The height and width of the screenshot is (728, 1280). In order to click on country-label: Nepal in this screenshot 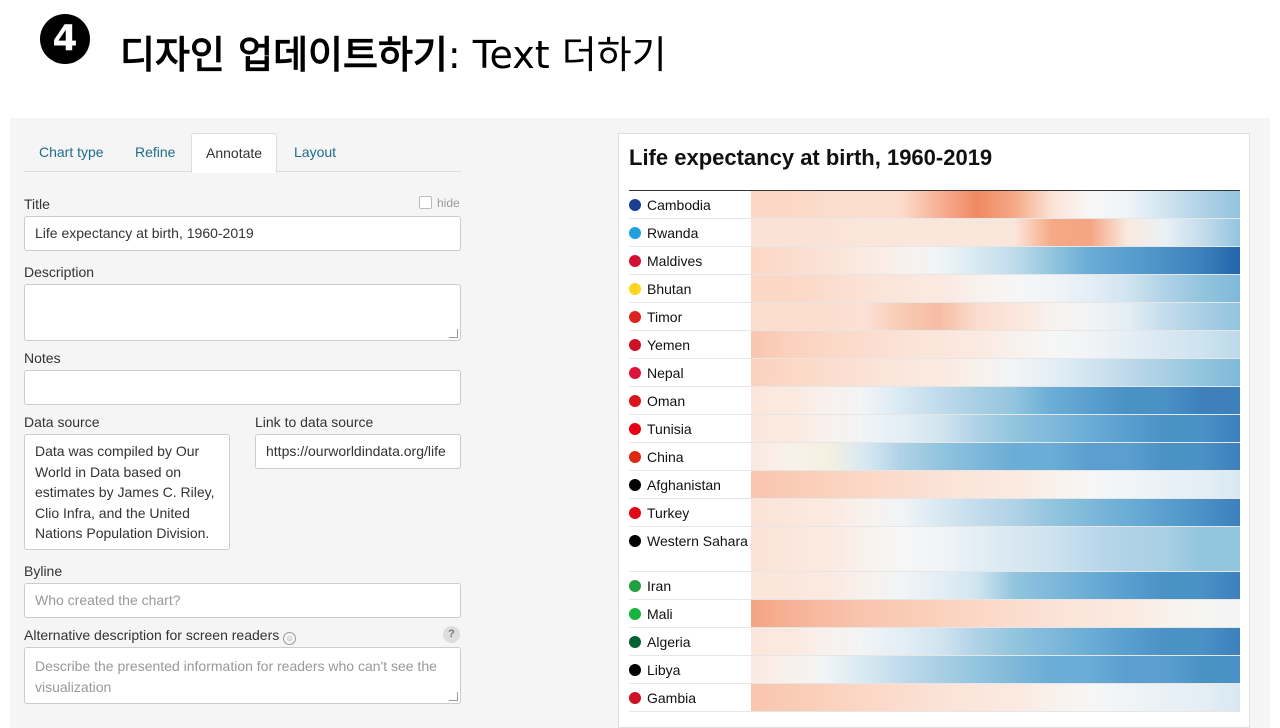, I will do `click(689, 373)`.